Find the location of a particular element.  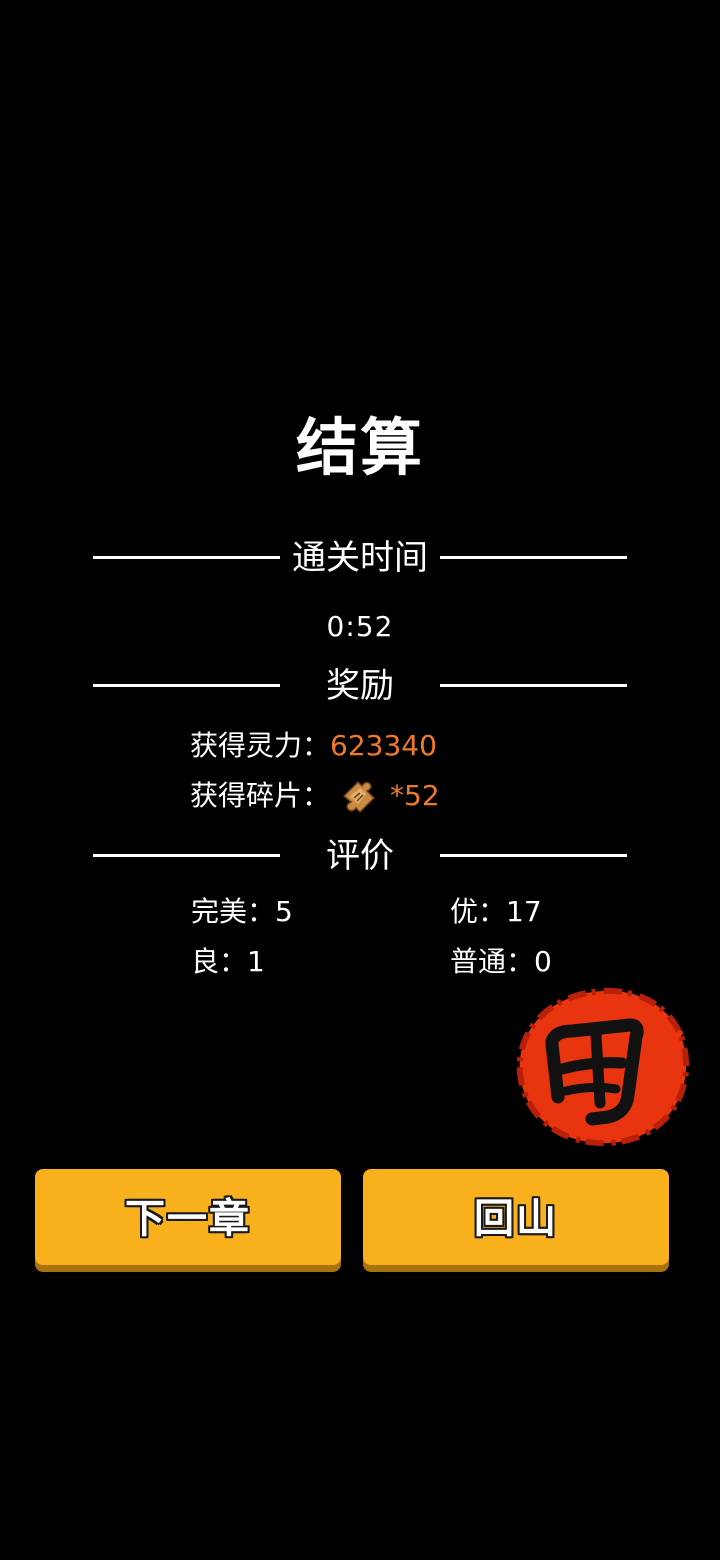

rating-perfect: 完美：5 is located at coordinates (242, 911).